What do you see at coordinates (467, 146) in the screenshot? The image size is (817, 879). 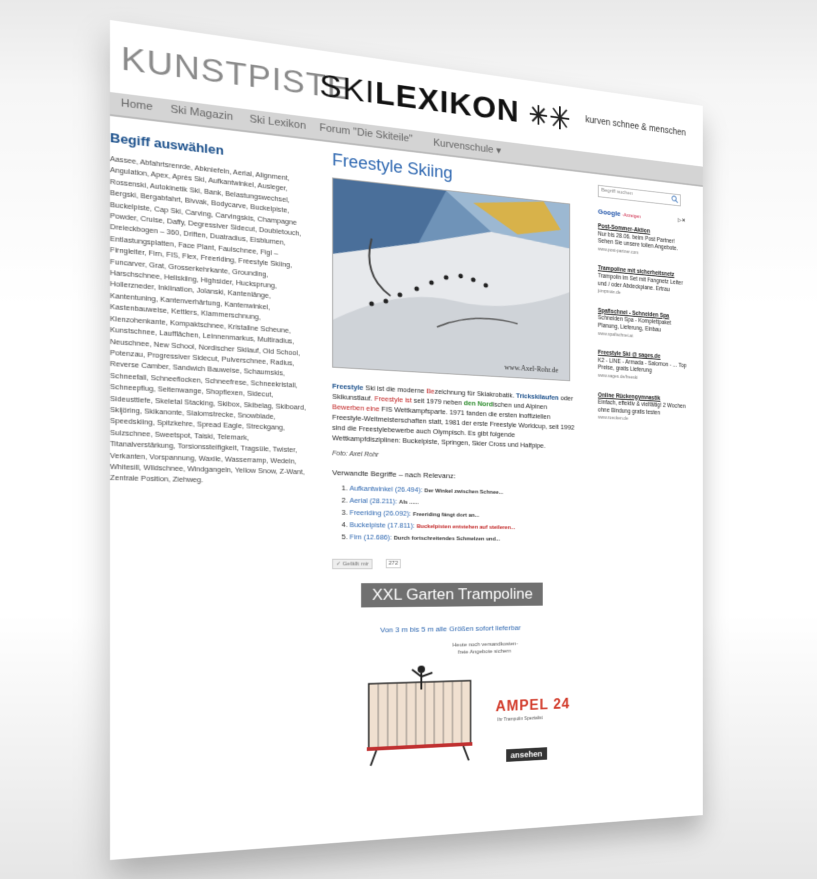 I see `nav-kurvenschule: Kurvenschule ▾` at bounding box center [467, 146].